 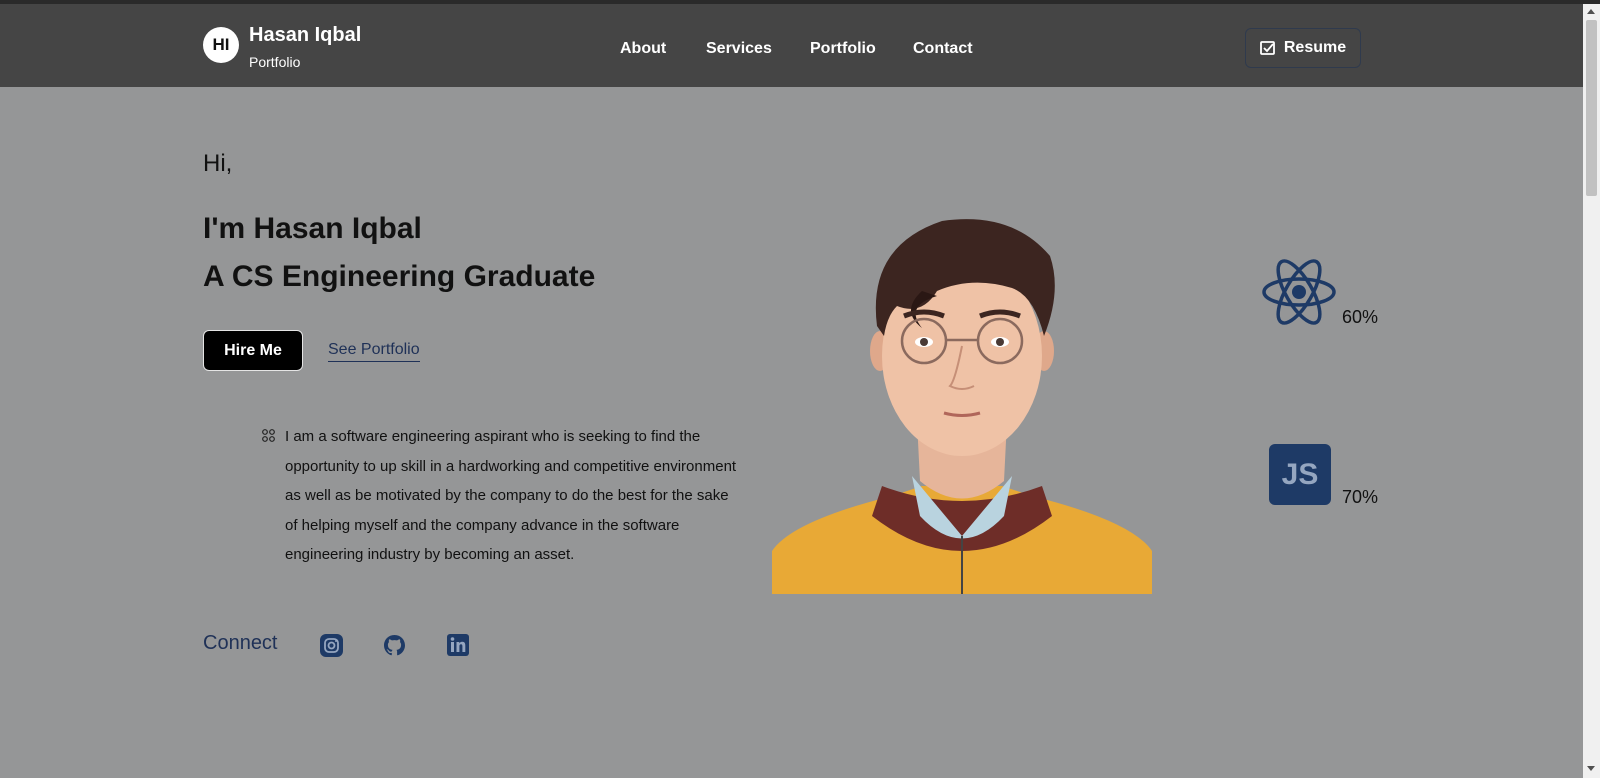 What do you see at coordinates (1267, 48) in the screenshot?
I see `document-check-icon` at bounding box center [1267, 48].